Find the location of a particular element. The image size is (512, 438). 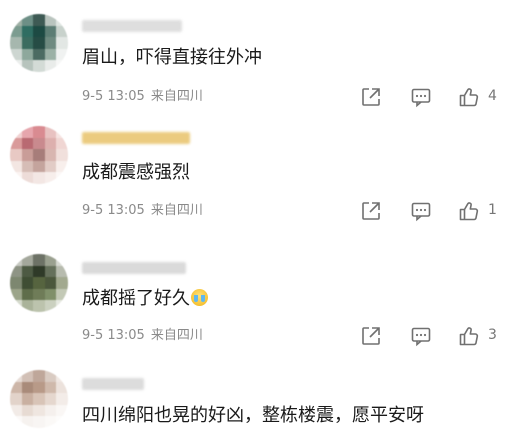

comment-text: 眉山，吓得直接往外冲 is located at coordinates (172, 57).